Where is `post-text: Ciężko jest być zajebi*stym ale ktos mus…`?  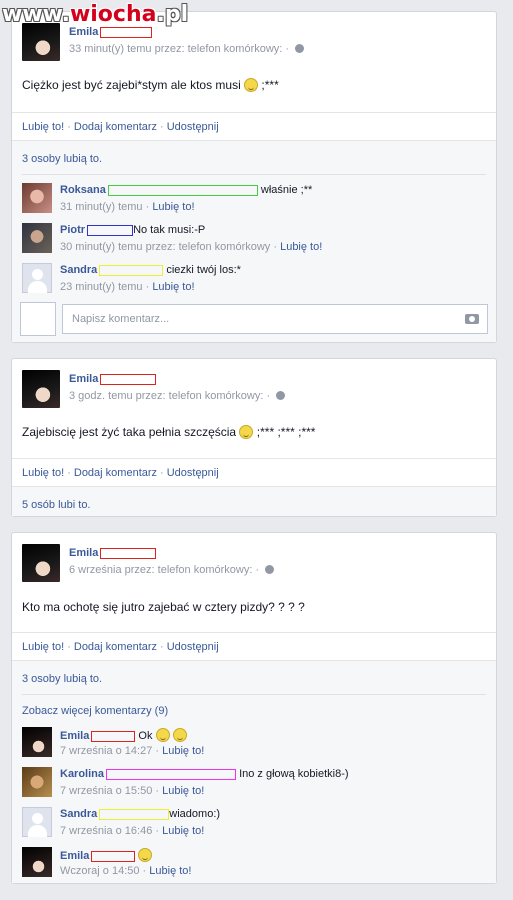
post-text: Ciężko jest być zajebi*stym ale ktos mus… is located at coordinates (150, 85).